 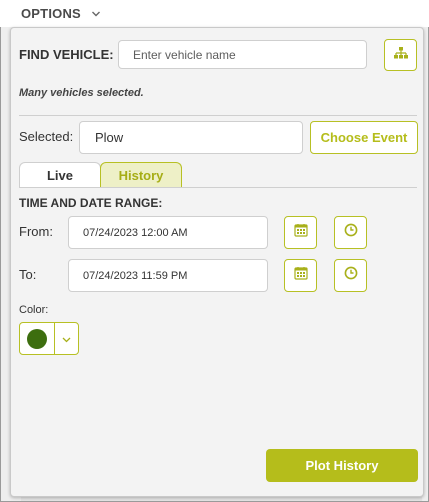 What do you see at coordinates (91, 203) in the screenshot?
I see `time-range-heading: TIME AND DATE RANGE:` at bounding box center [91, 203].